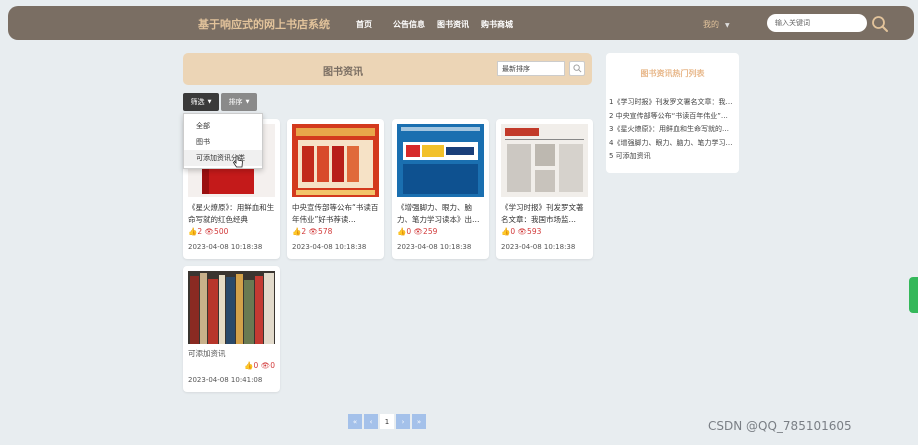 This screenshot has width=918, height=445. I want to click on user-menu: 我的 ▼, so click(716, 24).